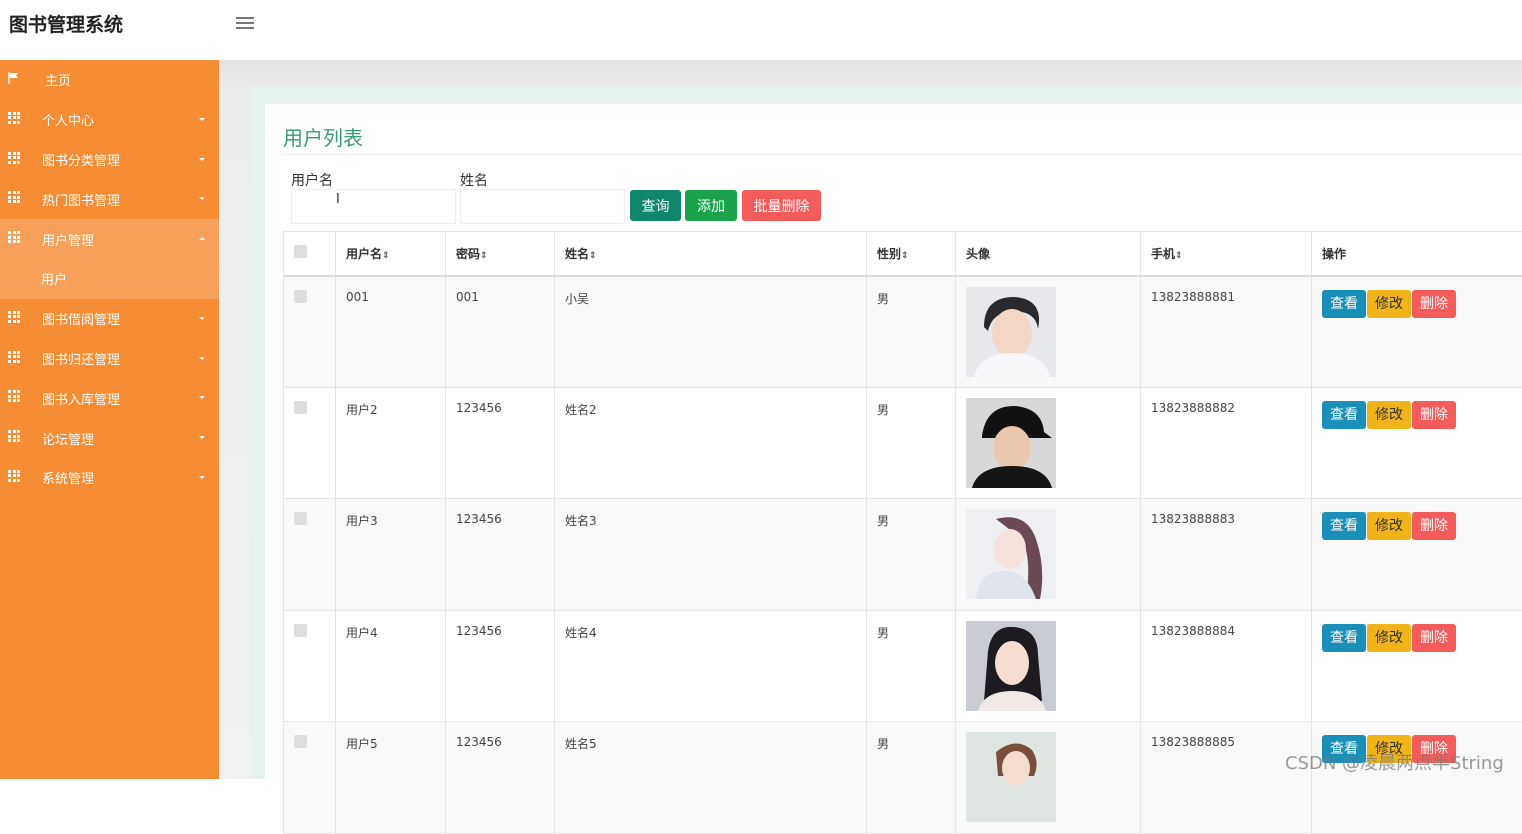 The image size is (1522, 834). What do you see at coordinates (68, 119) in the screenshot?
I see `sidebar-item-label: 个人中心` at bounding box center [68, 119].